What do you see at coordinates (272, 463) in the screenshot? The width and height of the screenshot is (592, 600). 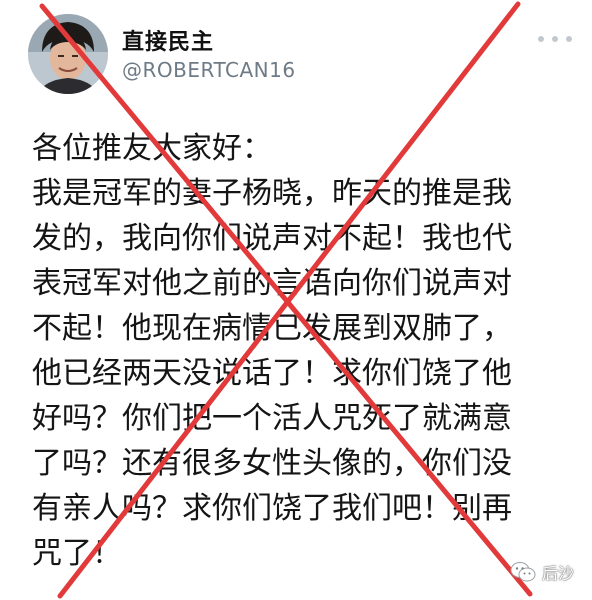 I see `post-line: 了吗？还有很多女性头像的，你们没` at bounding box center [272, 463].